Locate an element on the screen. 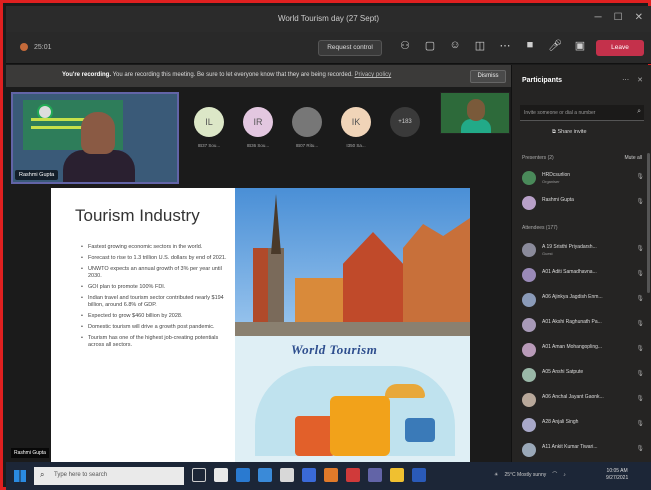 Image resolution: width=651 pixels, height=490 pixels. taskbar-search-input: ⌕ Type here to search is located at coordinates (109, 476).